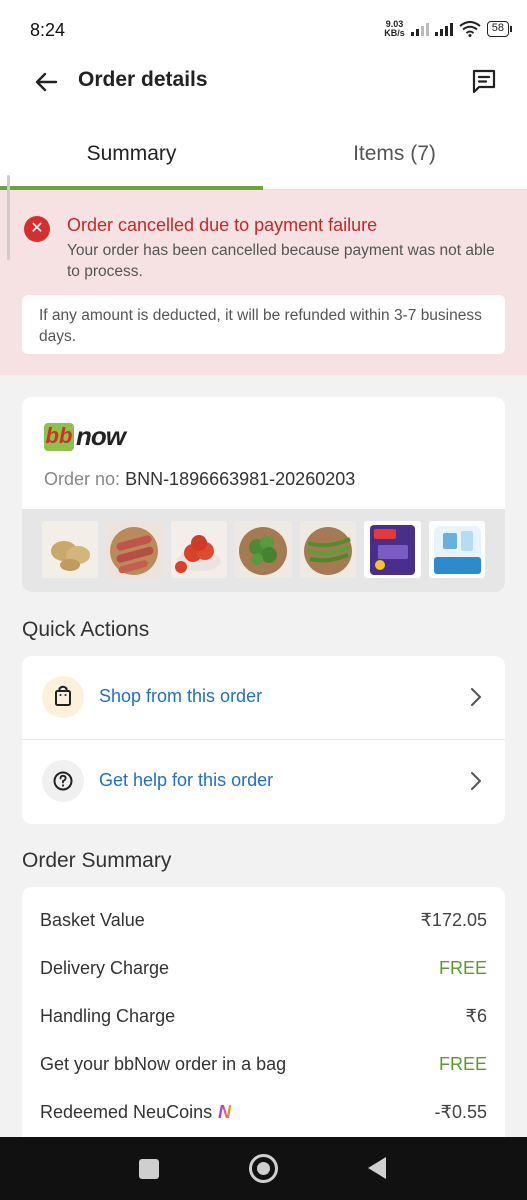 This screenshot has width=527, height=1200. I want to click on page-title: Order details, so click(143, 79).